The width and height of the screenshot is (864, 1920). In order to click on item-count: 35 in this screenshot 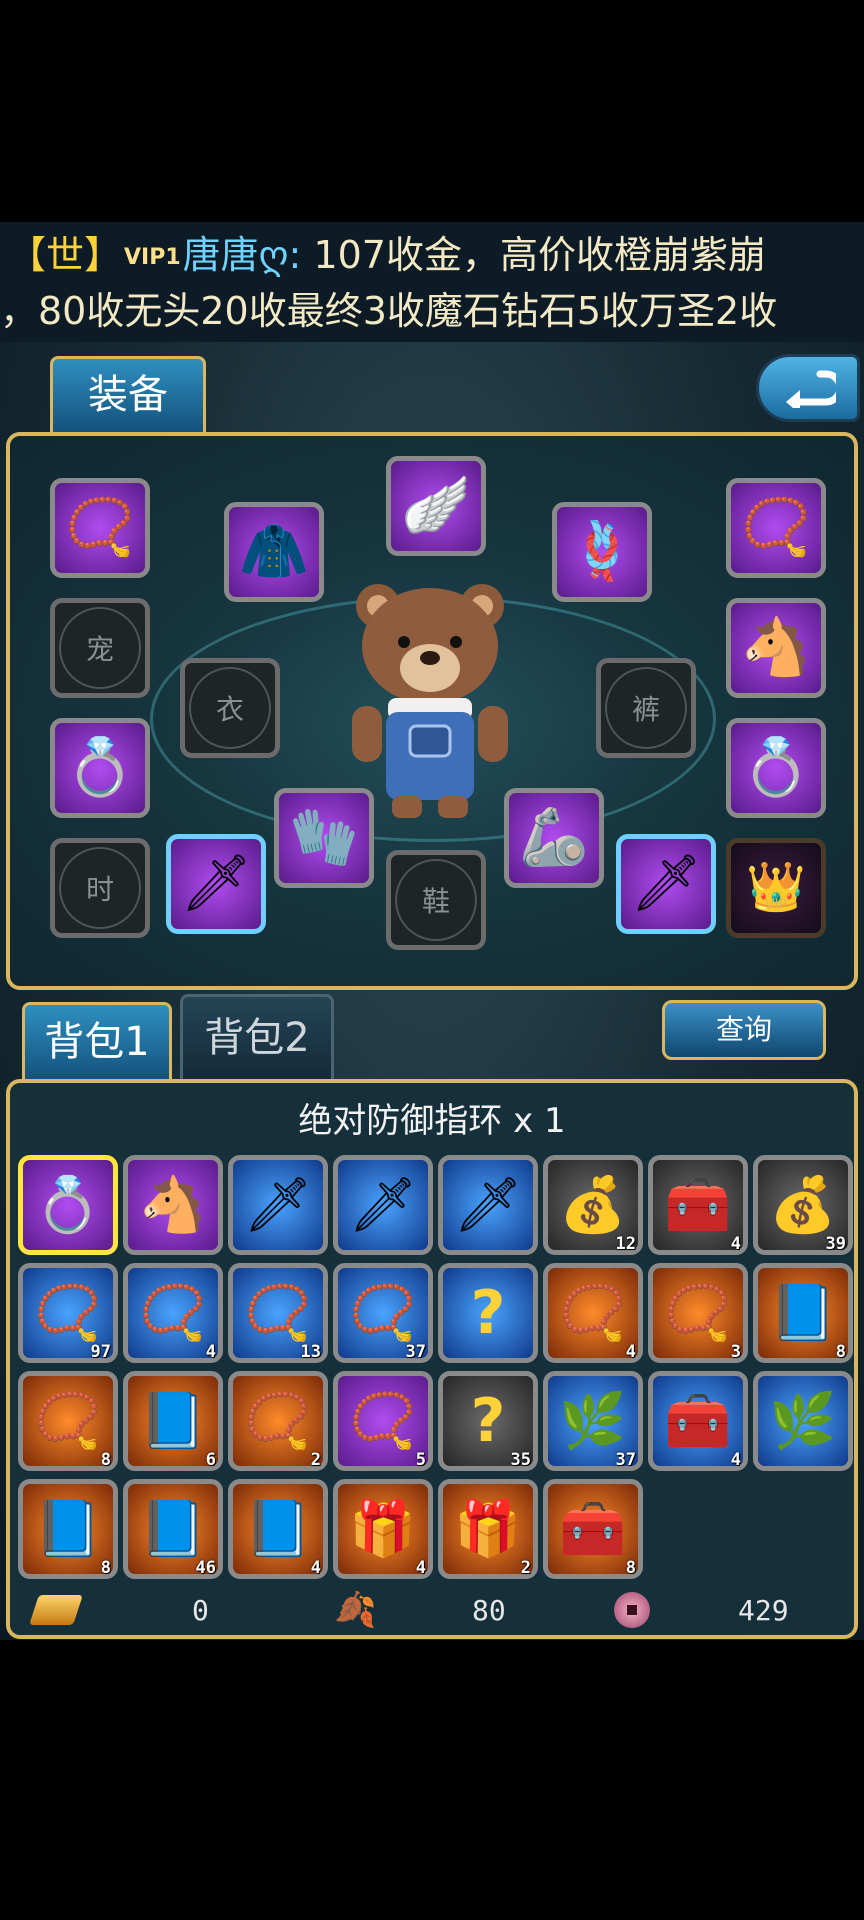, I will do `click(520, 1460)`.